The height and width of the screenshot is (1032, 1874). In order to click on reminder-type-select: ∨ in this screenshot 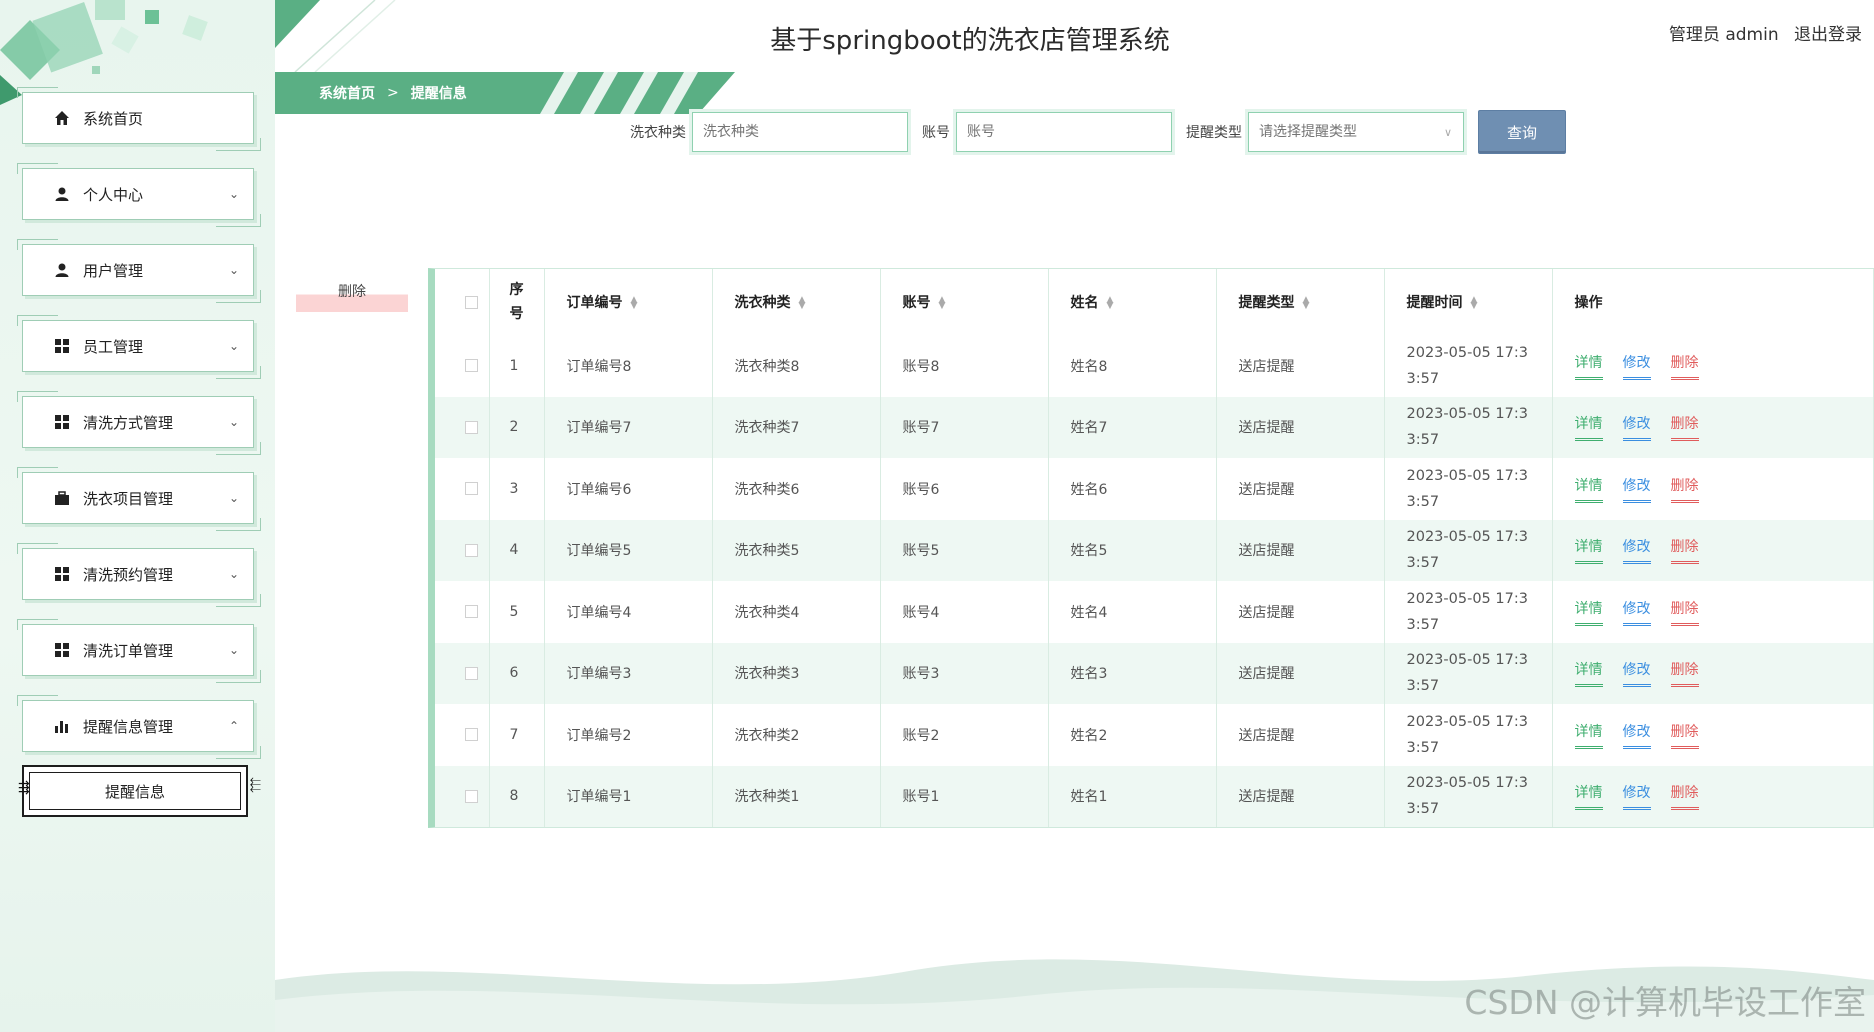, I will do `click(1356, 132)`.